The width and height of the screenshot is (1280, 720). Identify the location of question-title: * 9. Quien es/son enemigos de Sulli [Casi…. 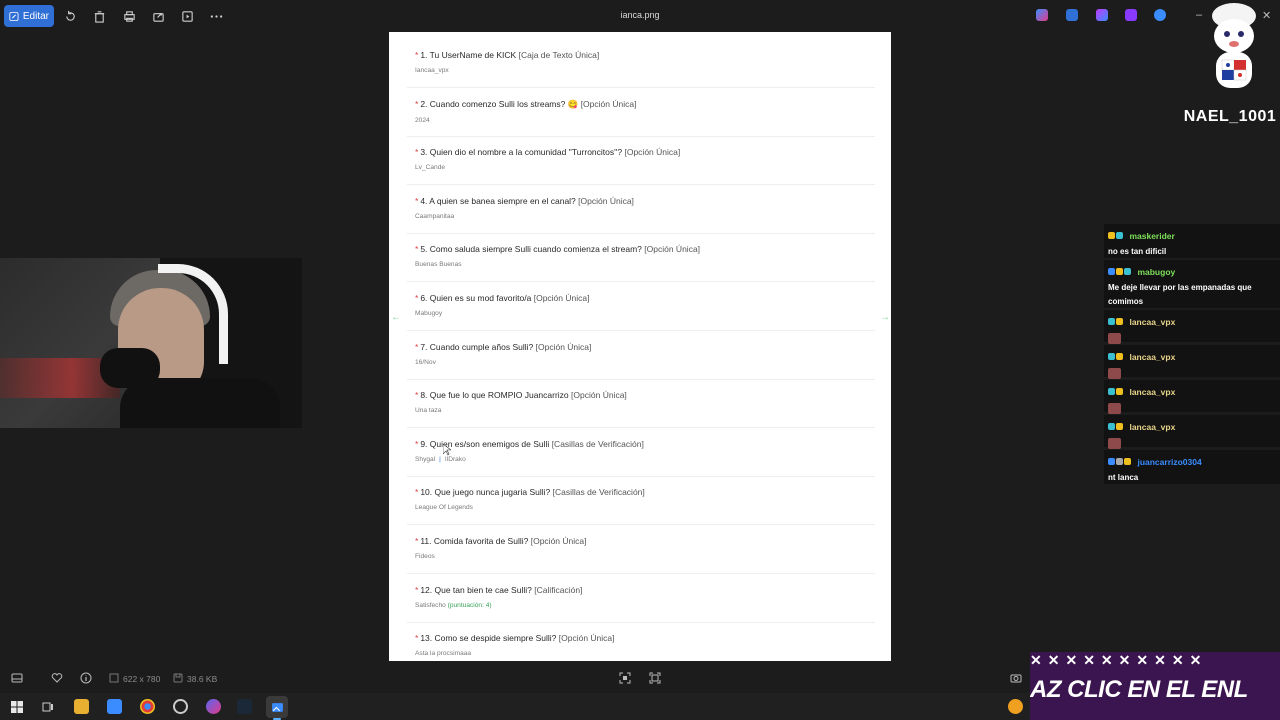
(529, 444).